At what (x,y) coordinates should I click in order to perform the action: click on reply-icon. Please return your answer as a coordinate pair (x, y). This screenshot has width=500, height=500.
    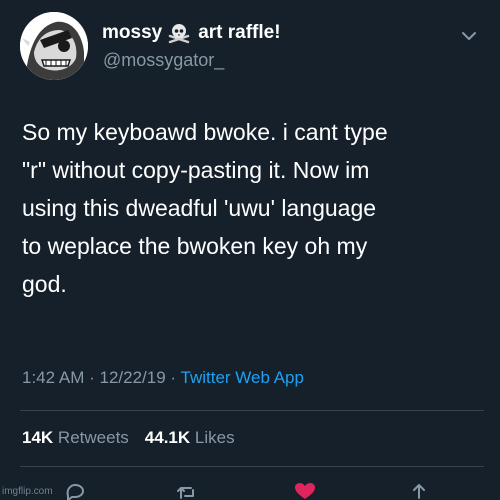
    Looking at the image, I should click on (75, 491).